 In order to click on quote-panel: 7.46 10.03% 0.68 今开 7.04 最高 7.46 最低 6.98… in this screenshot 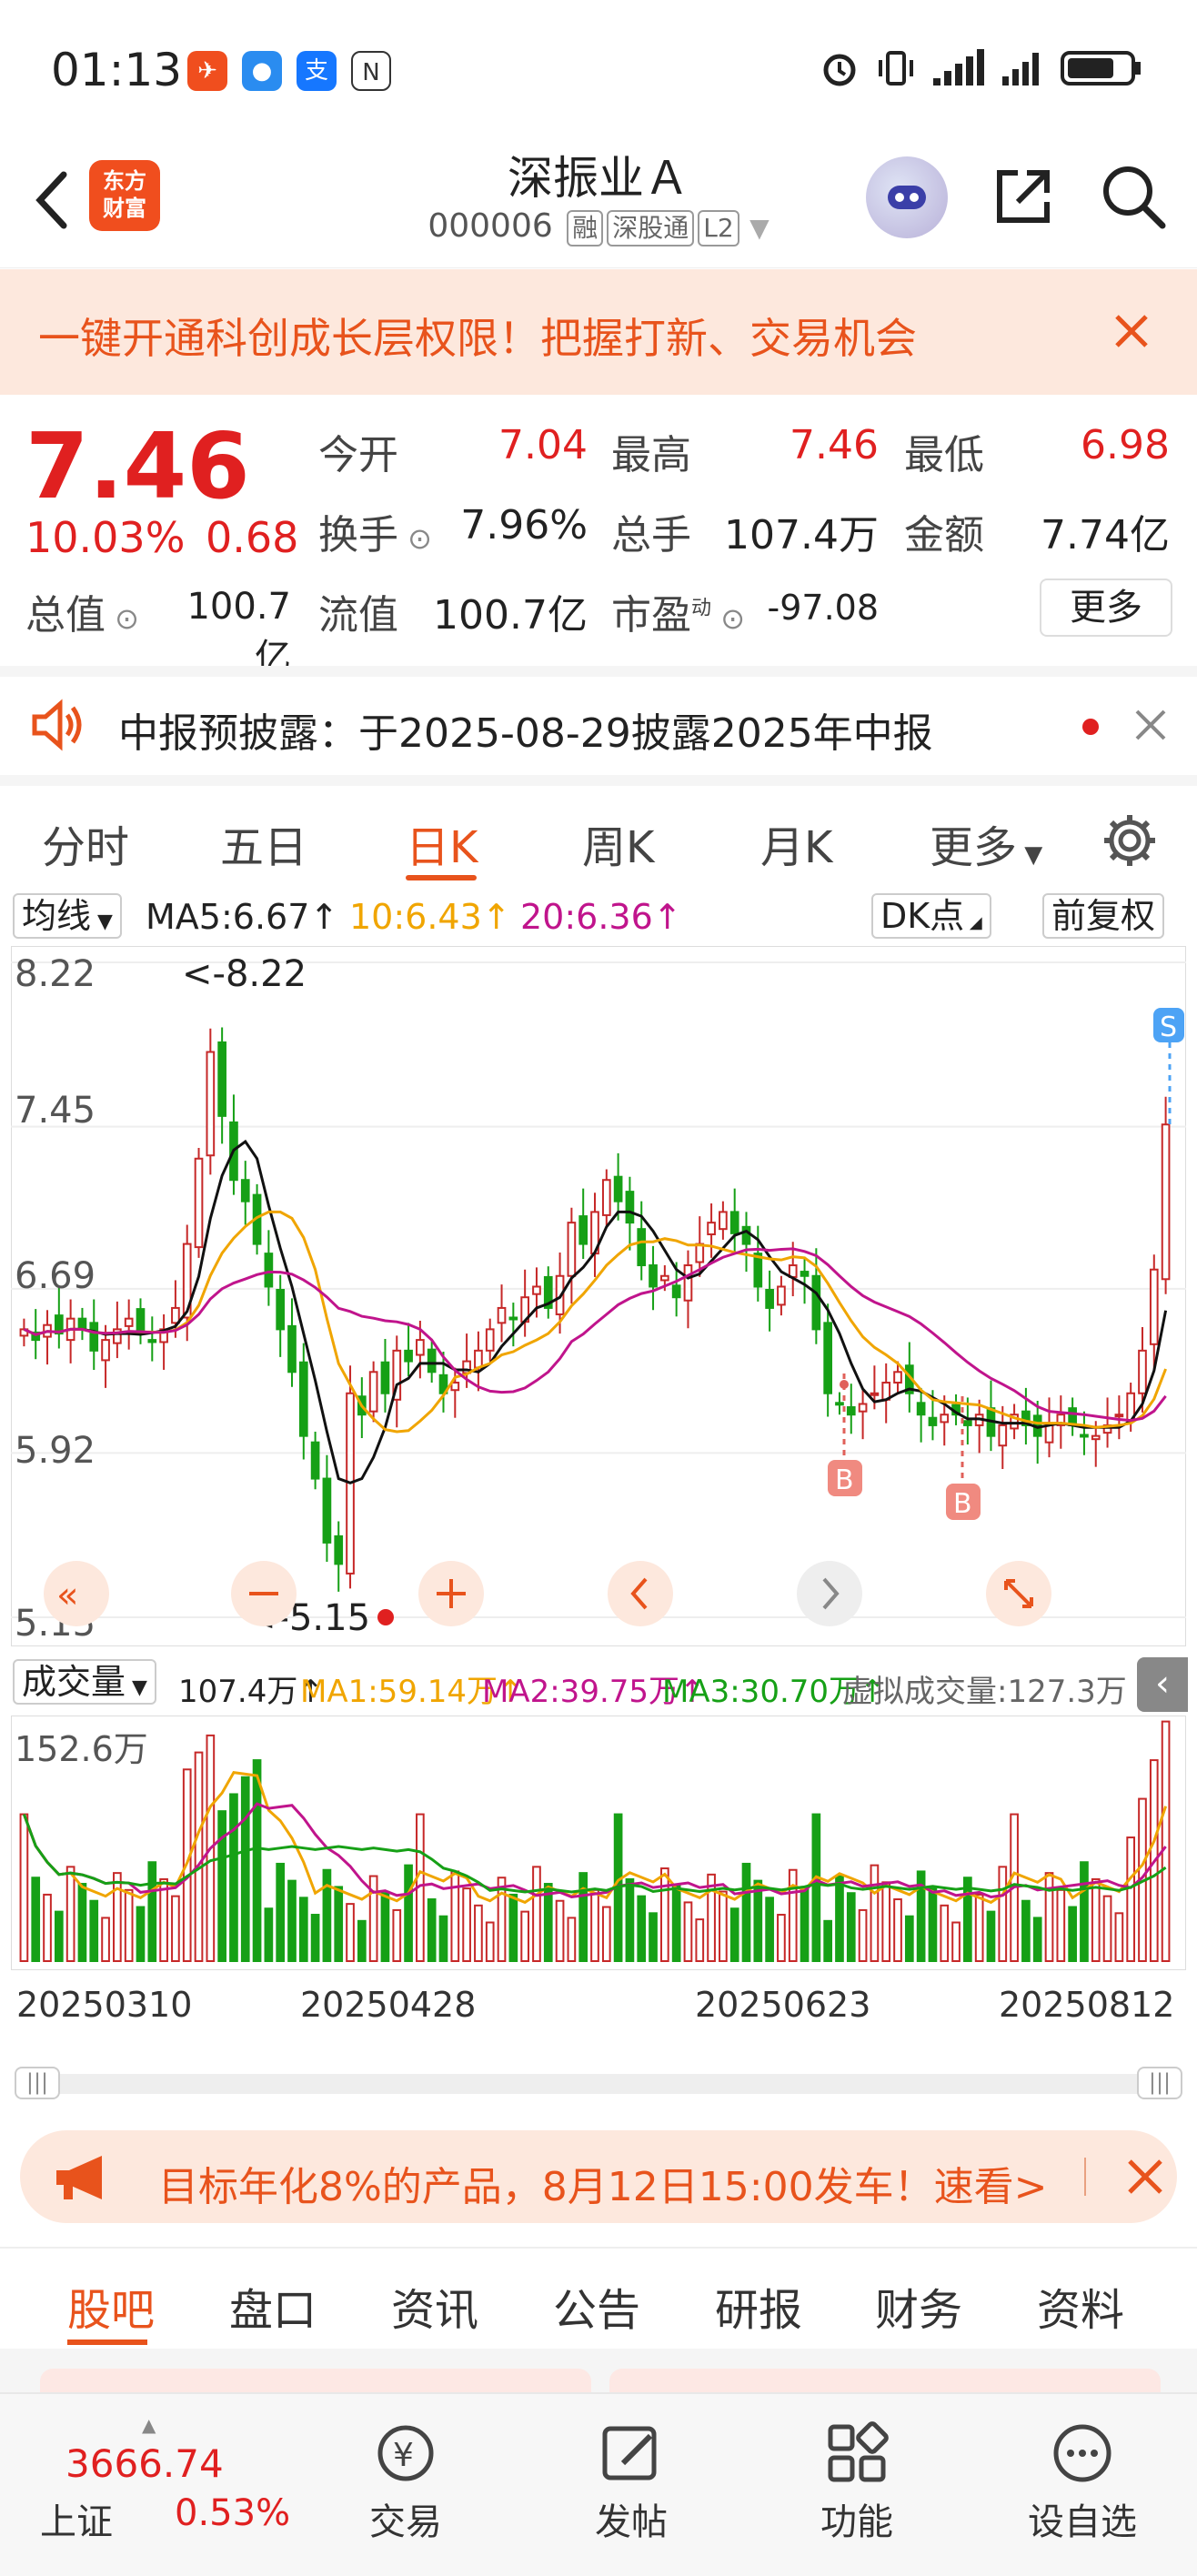, I will do `click(598, 537)`.